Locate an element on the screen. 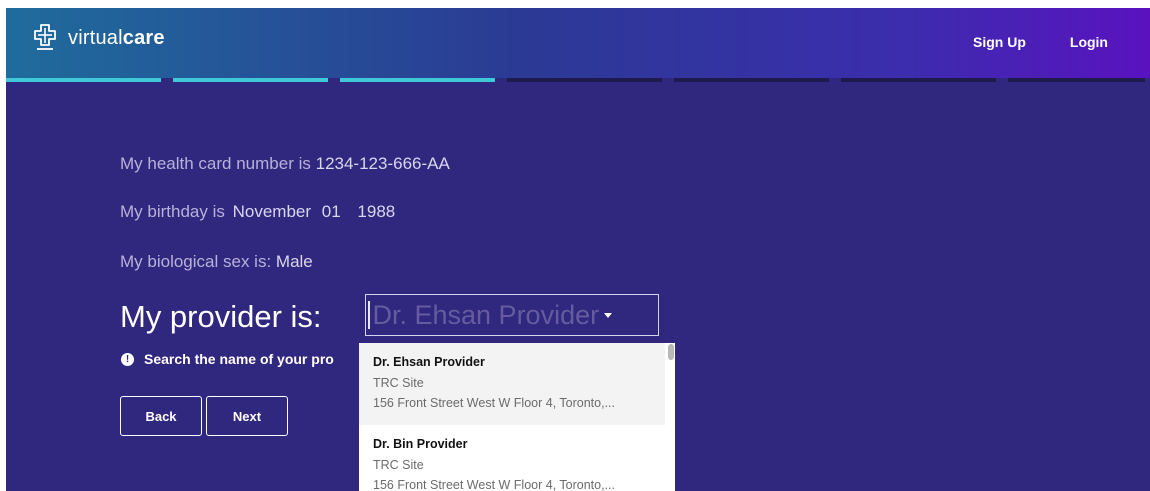 This screenshot has width=1150, height=491. provider-search-input: Dr. Ehsan Provider is located at coordinates (512, 315).